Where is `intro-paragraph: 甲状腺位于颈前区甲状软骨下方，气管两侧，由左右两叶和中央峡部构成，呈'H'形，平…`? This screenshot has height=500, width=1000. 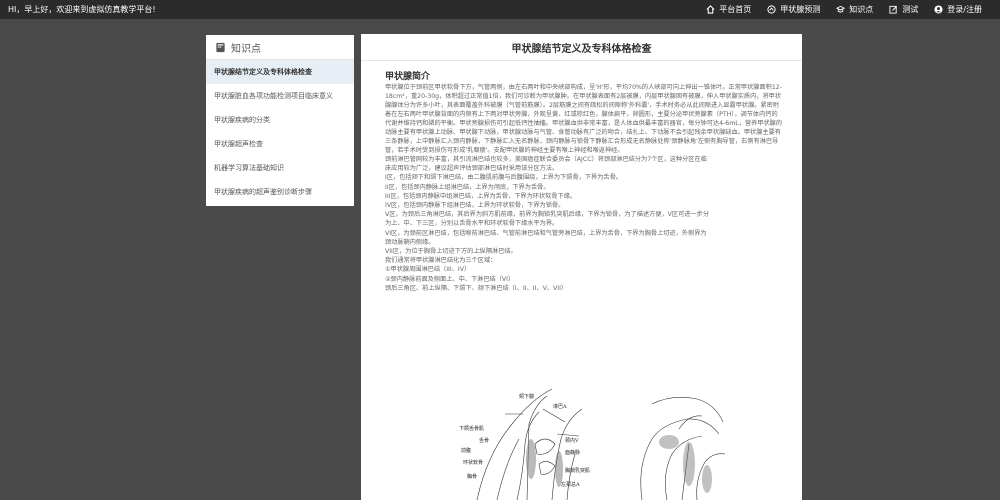
intro-paragraph: 甲状腺位于颈前区甲状软骨下方，气管两侧，由左右两叶和中央峡部构成，呈'H'形，平… is located at coordinates (584, 119).